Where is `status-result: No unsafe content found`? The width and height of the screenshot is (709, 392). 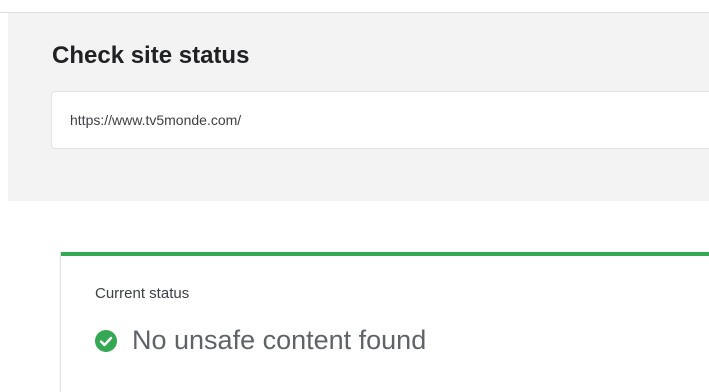
status-result: No unsafe content found is located at coordinates (260, 340).